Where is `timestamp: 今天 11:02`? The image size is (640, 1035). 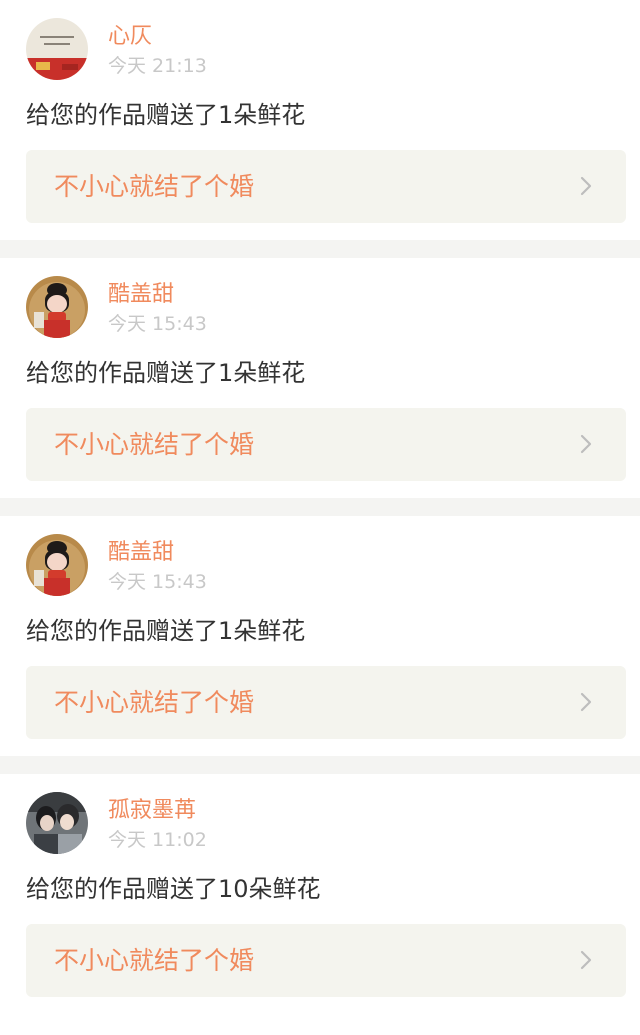 timestamp: 今天 11:02 is located at coordinates (157, 840).